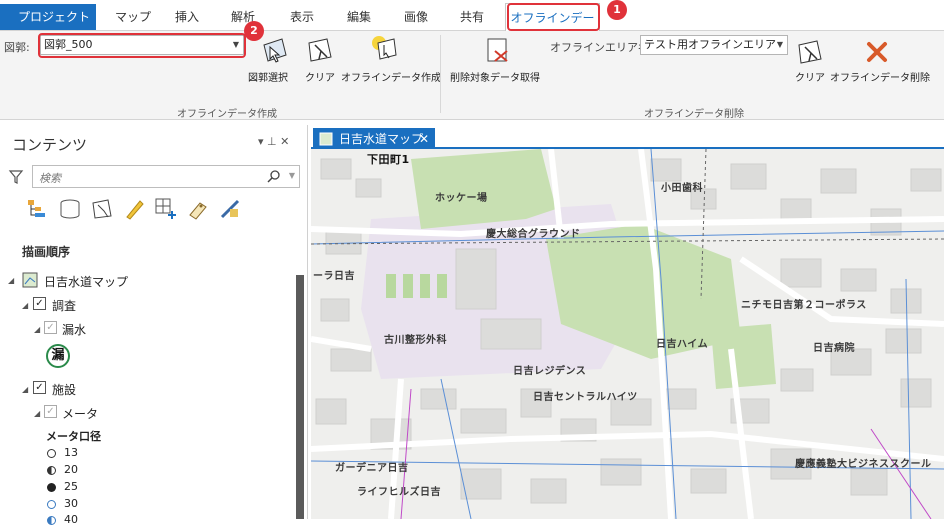 The width and height of the screenshot is (944, 526). Describe the element at coordinates (601, 47) in the screenshot. I see `offline-area-label: オフラインエリア名:` at that location.